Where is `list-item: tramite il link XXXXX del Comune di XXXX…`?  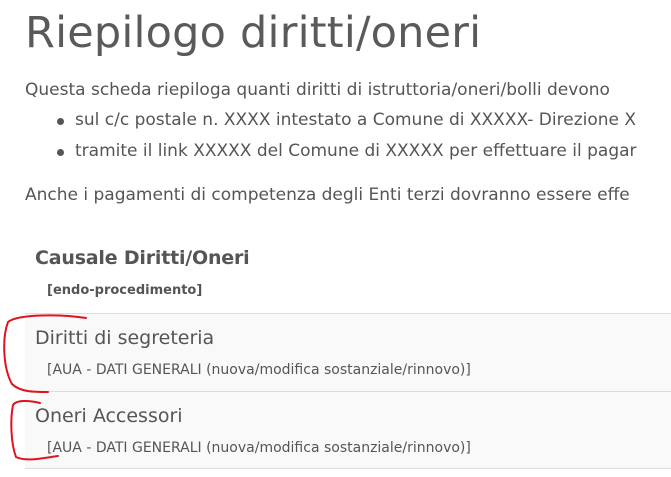 list-item: tramite il link XXXXX del Comune di XXXX… is located at coordinates (346, 156).